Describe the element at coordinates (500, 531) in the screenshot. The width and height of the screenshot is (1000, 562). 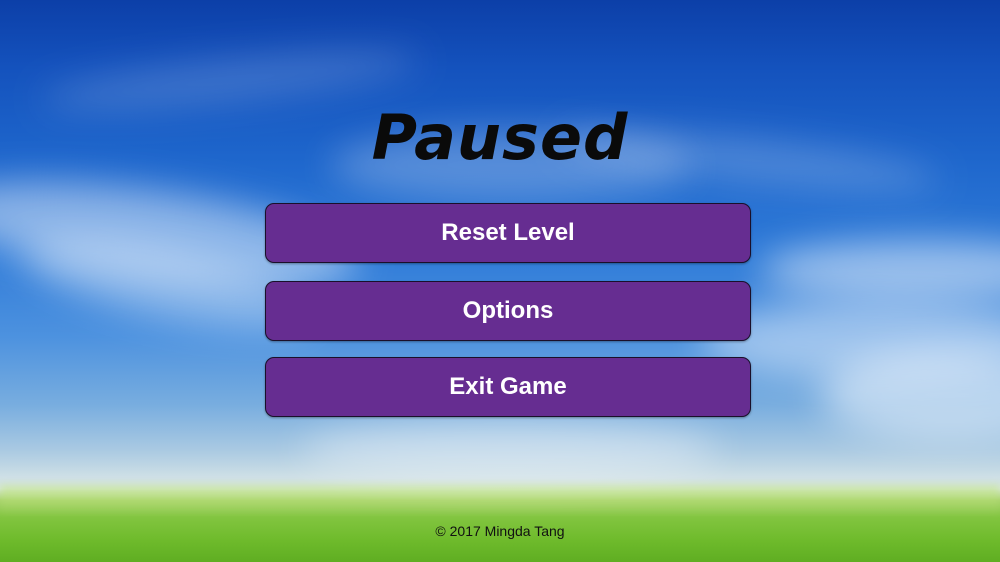
I see `copyright-footer: © 2017 Mingda Tang` at that location.